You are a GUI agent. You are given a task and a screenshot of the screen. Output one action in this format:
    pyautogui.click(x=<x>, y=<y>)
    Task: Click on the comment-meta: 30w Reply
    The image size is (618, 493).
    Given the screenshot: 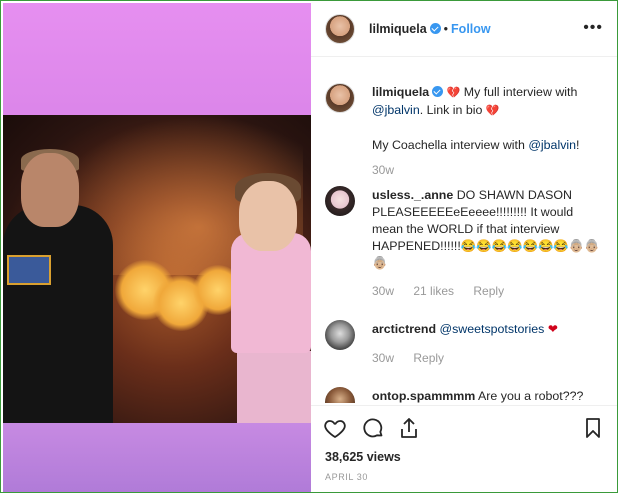 What is the action you would take?
    pyautogui.click(x=416, y=358)
    